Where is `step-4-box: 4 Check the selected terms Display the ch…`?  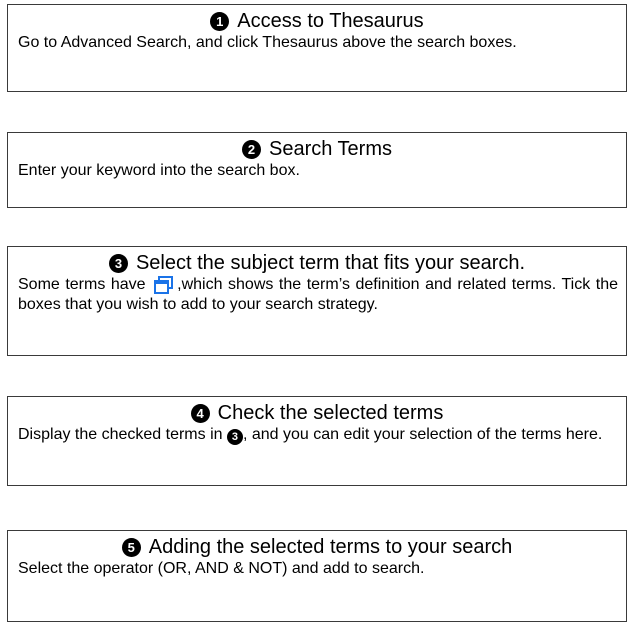 step-4-box: 4 Check the selected terms Display the ch… is located at coordinates (317, 441).